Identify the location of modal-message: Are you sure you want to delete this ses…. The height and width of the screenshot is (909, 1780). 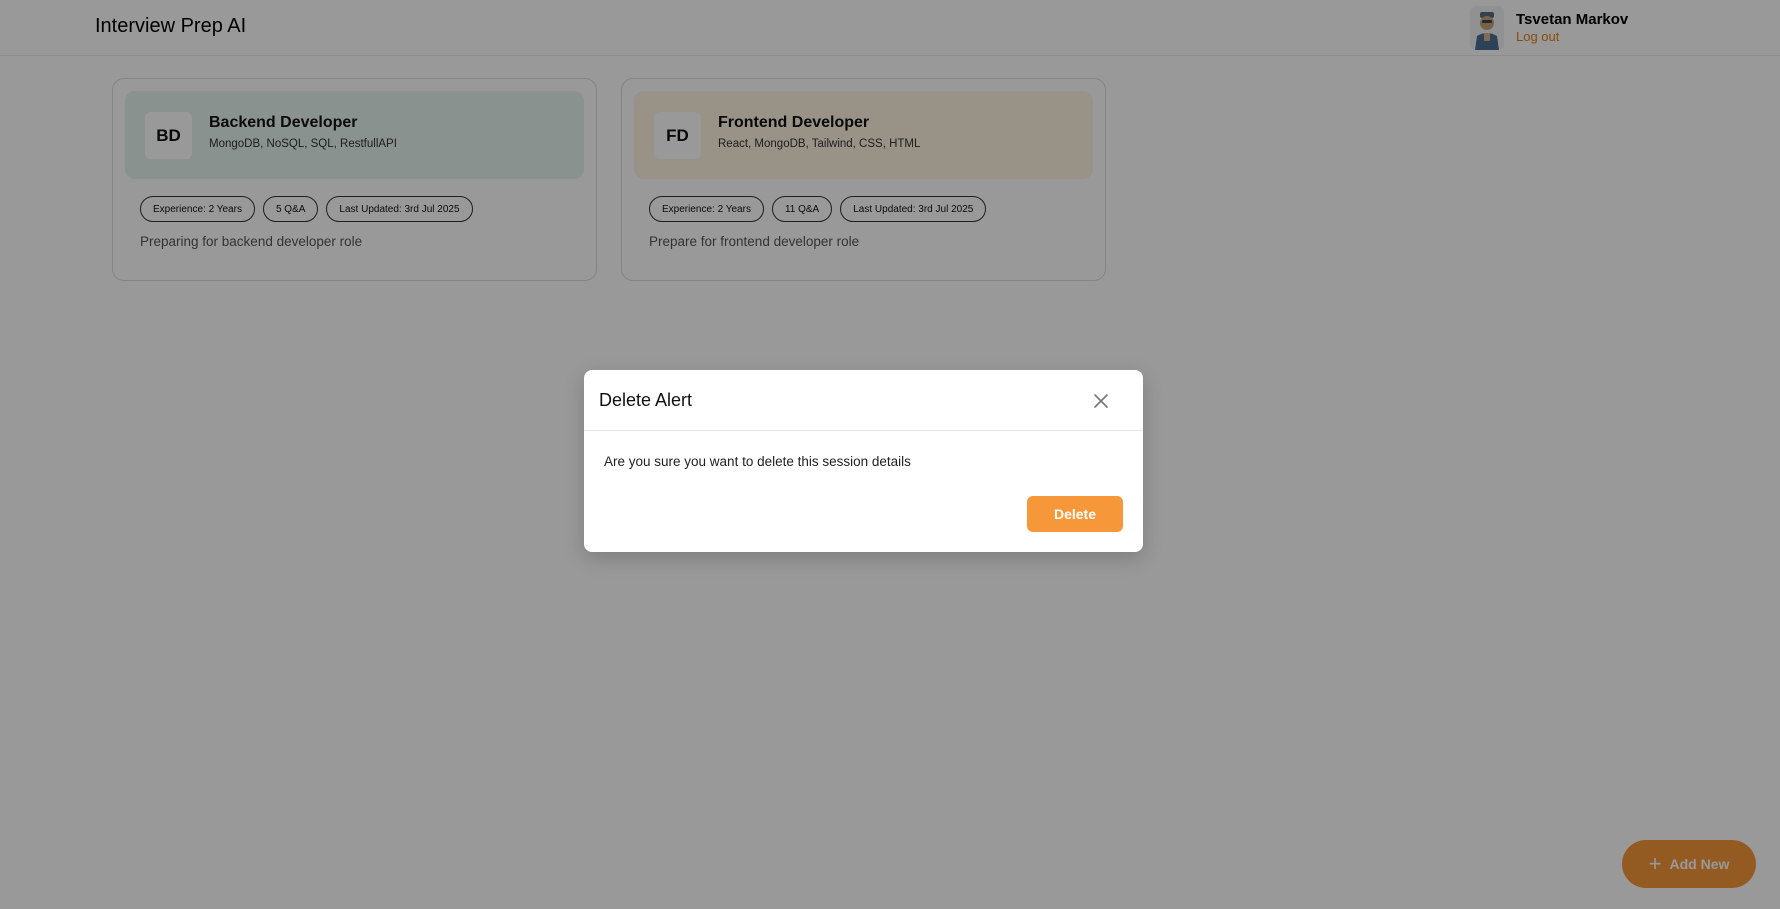
(757, 461).